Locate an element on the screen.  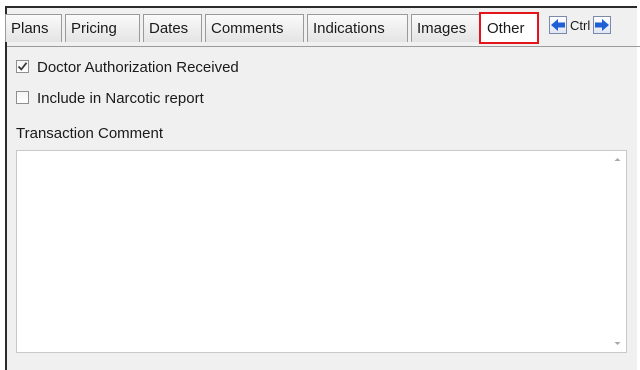
tab-label: Plans is located at coordinates (30, 28).